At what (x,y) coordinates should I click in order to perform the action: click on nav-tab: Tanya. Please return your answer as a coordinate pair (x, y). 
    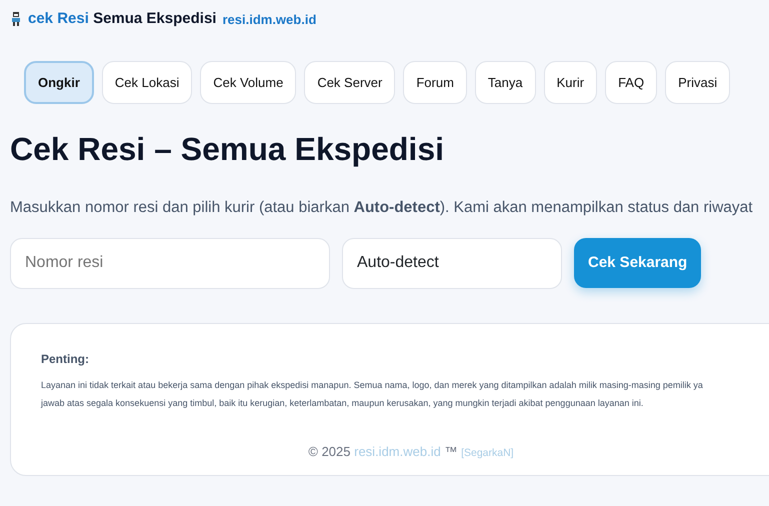
    Looking at the image, I should click on (505, 82).